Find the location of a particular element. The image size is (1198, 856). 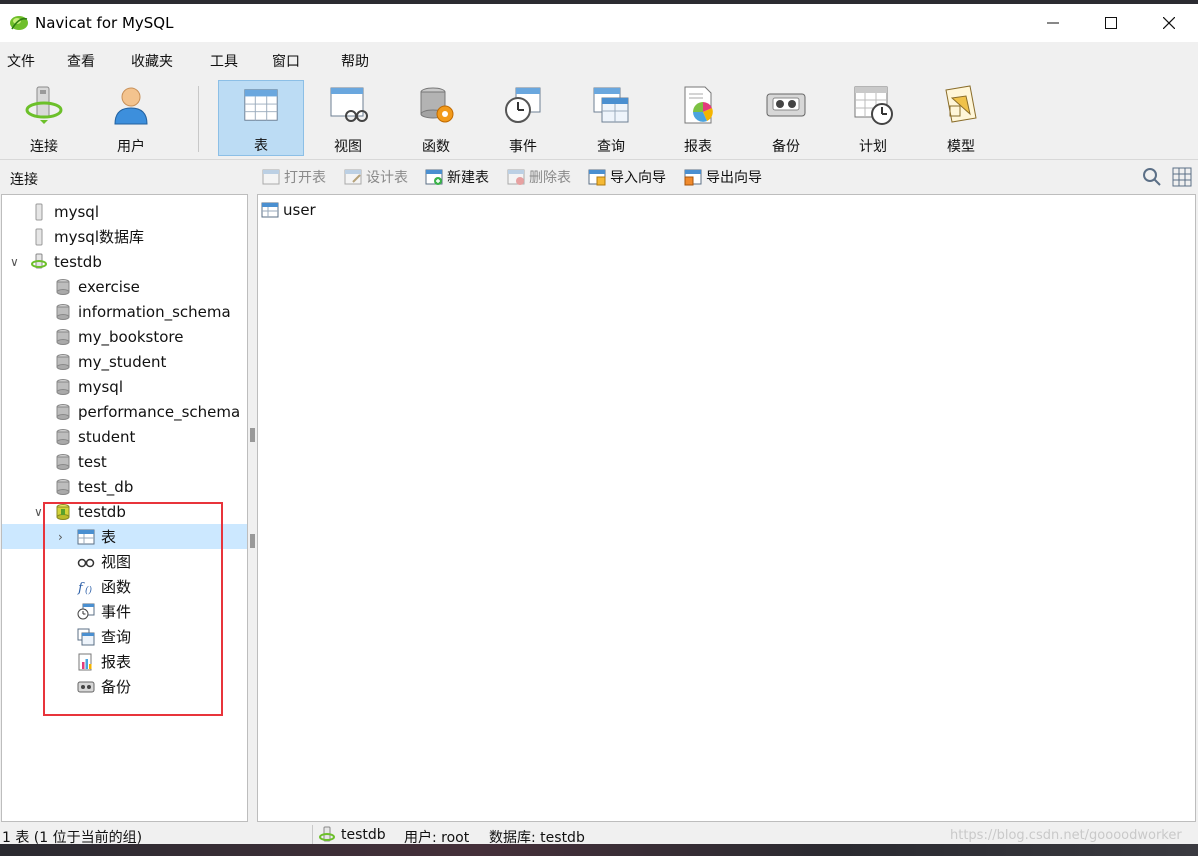

import-wizard-label: 导入向导 is located at coordinates (638, 178).